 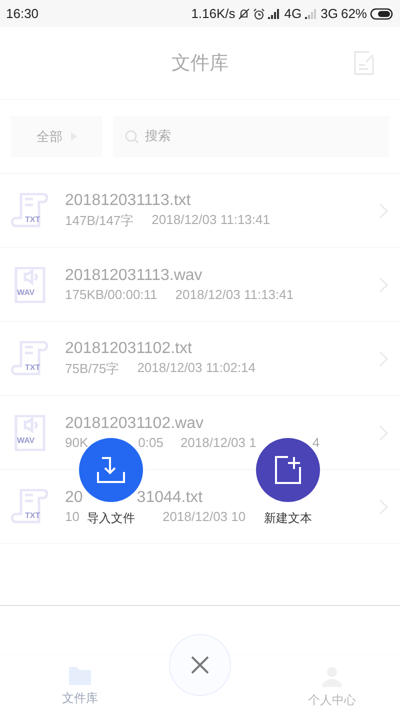 I want to click on search-field: 搜索, so click(x=251, y=136).